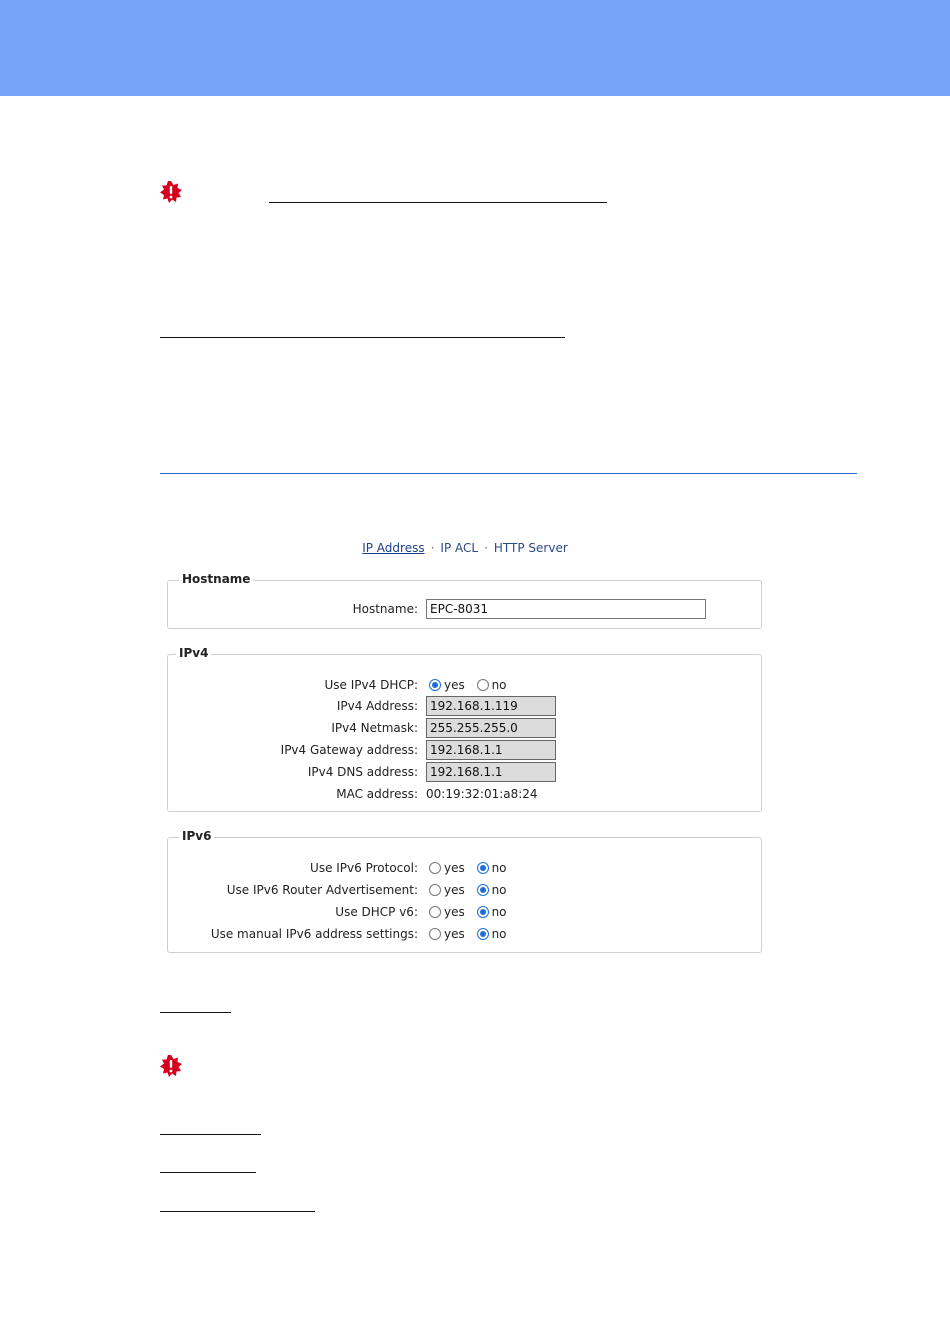 This screenshot has height=1344, width=950. I want to click on mac-address-row: MAC address: 00:19:32:01:a8:24, so click(465, 795).